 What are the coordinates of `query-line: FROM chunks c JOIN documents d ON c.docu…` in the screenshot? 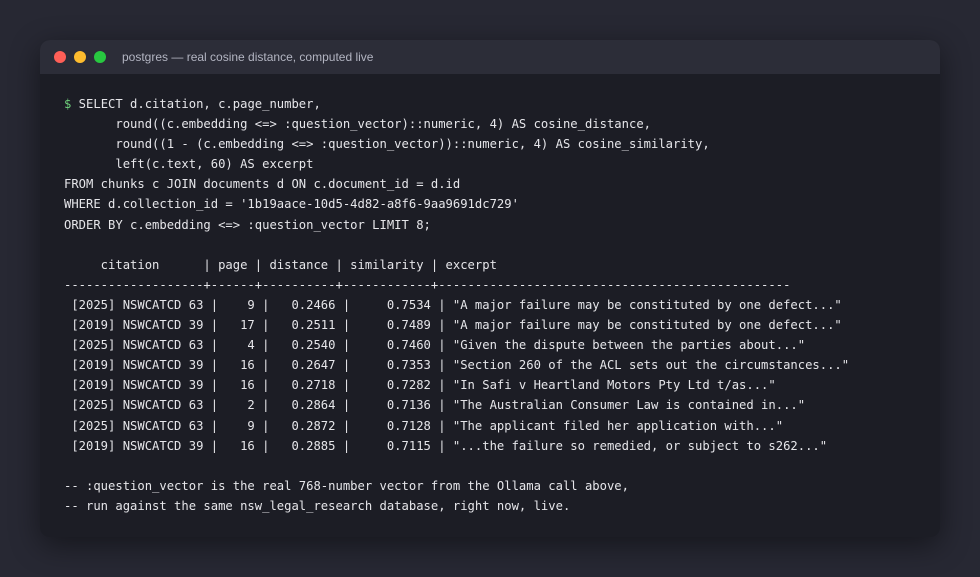 It's located at (262, 184).